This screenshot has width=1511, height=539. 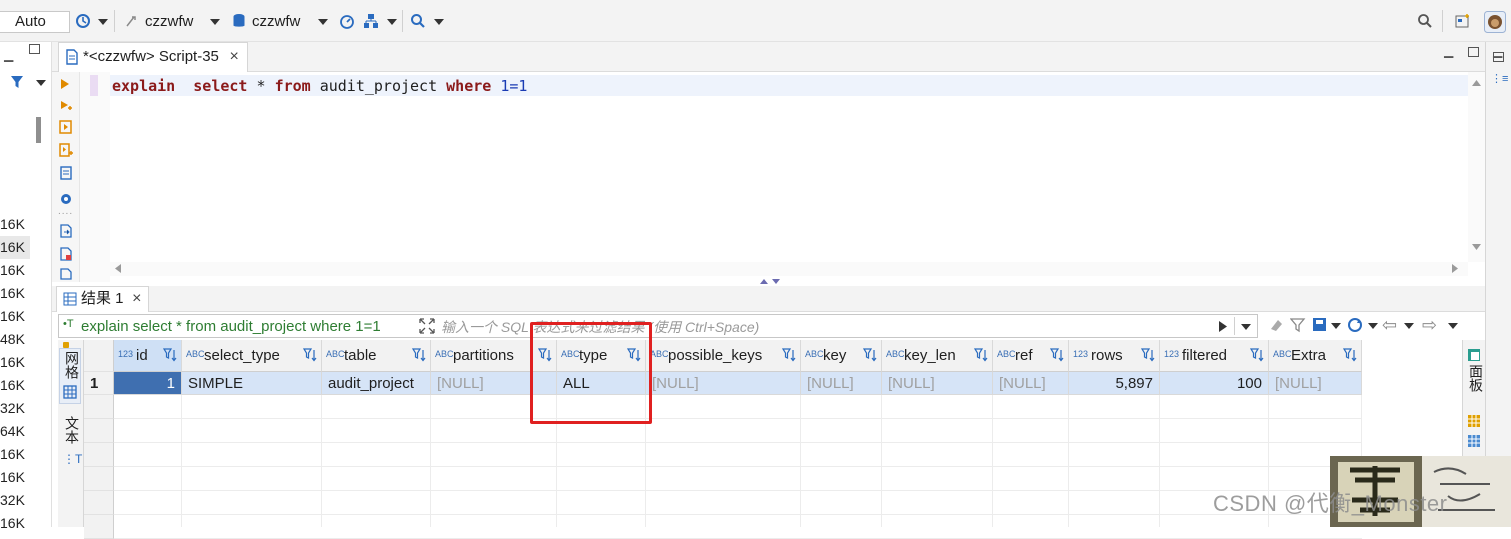 What do you see at coordinates (66, 231) in the screenshot?
I see `export-icon` at bounding box center [66, 231].